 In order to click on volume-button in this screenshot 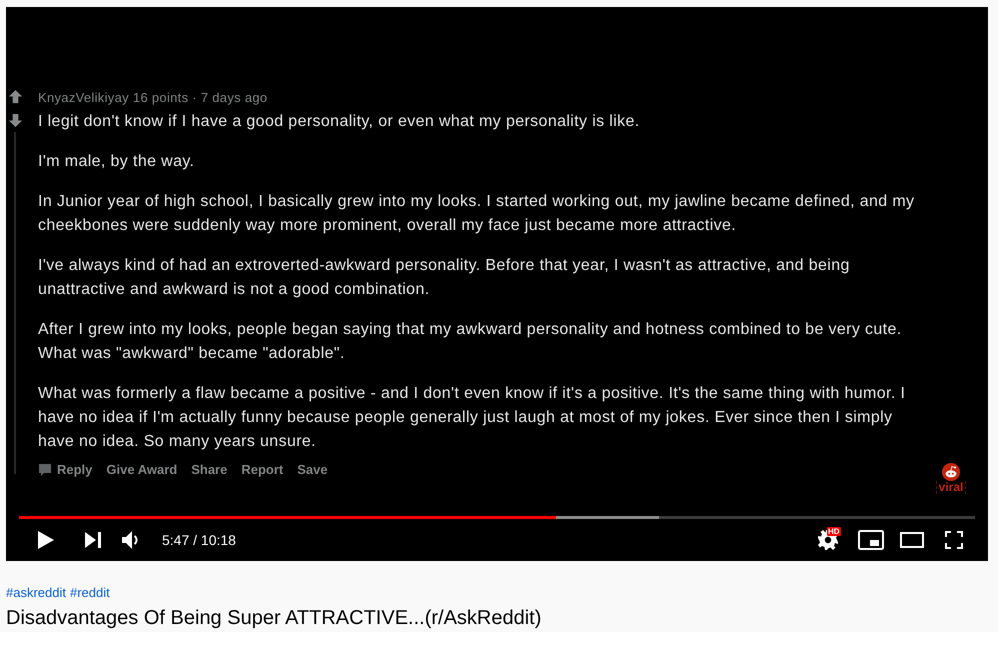, I will do `click(130, 540)`.